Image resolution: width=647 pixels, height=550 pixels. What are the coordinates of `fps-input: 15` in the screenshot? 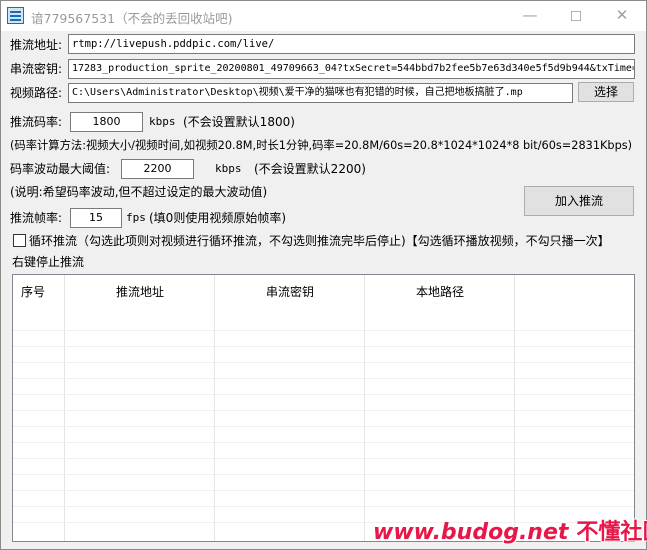 It's located at (96, 218).